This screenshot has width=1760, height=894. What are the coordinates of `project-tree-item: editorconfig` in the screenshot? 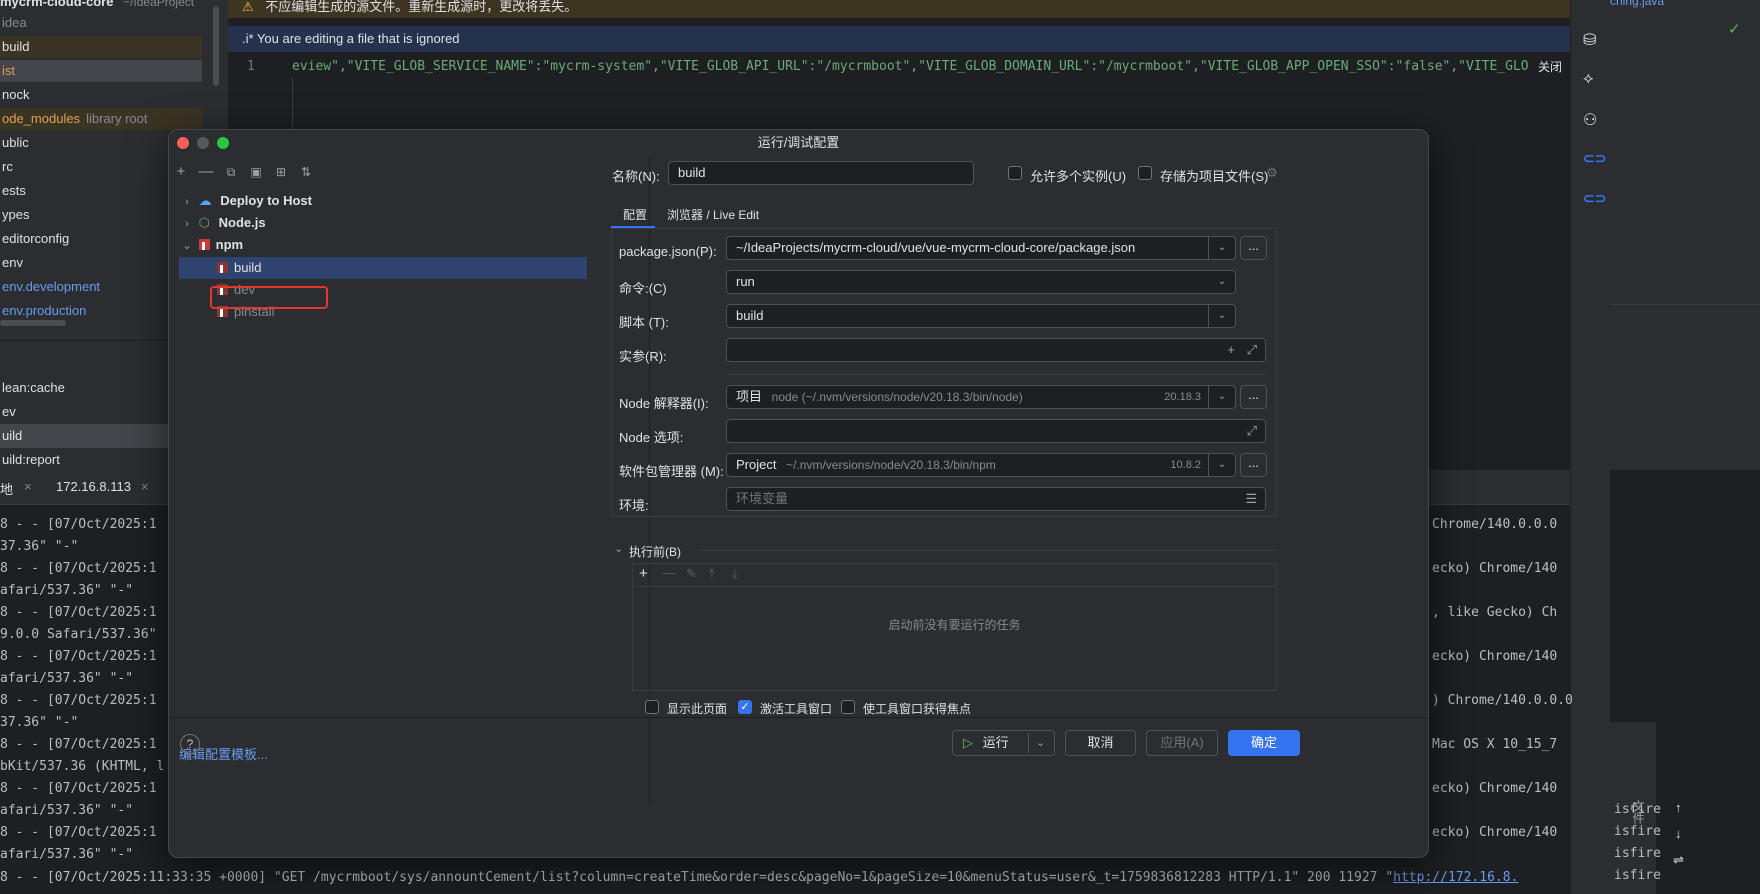 It's located at (34, 239).